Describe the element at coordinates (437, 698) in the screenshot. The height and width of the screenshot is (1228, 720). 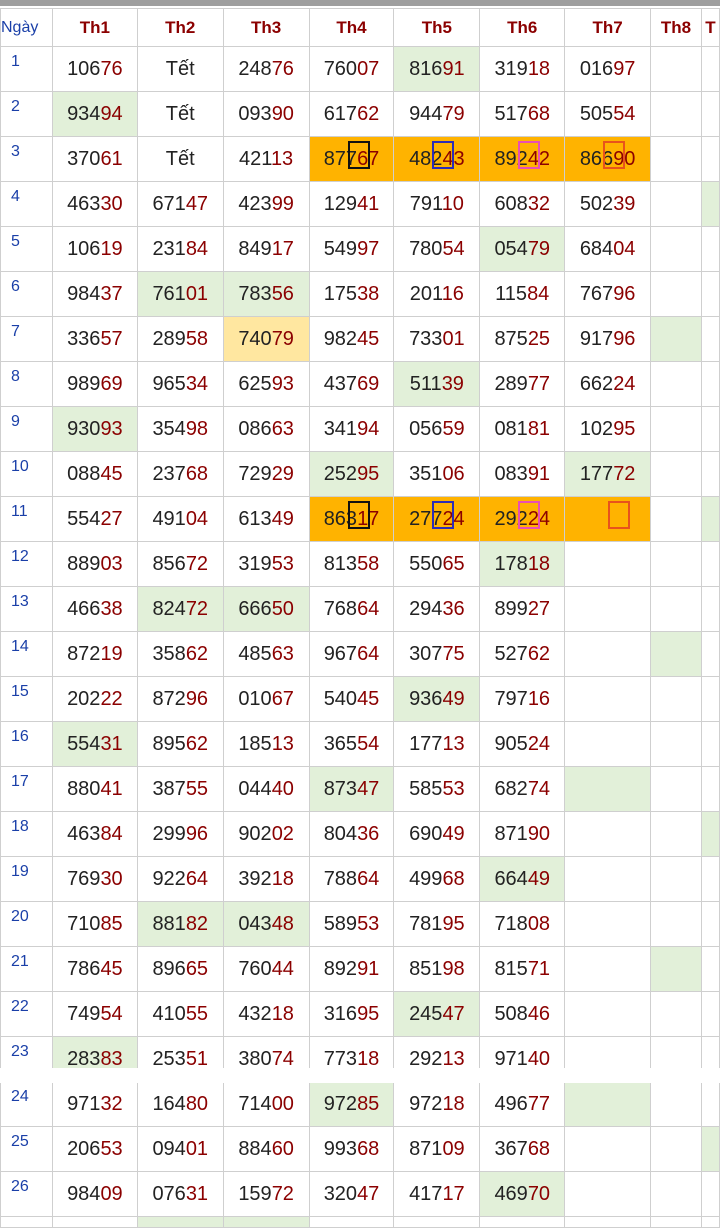
I see `result-number: 93649` at that location.